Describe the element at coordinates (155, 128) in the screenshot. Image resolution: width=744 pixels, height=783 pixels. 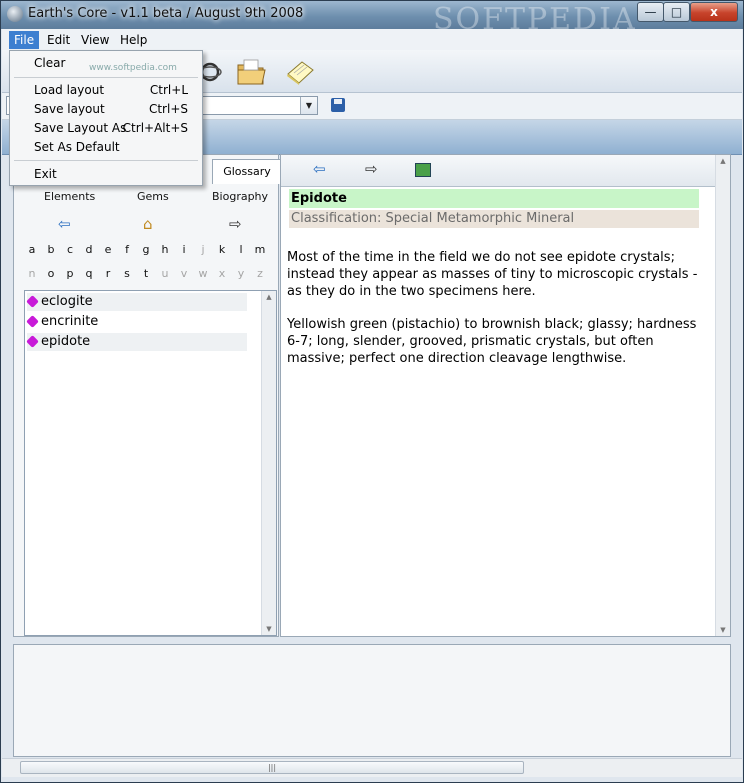
I see `menu-item-shortcut: Ctrl+Alt+S` at that location.